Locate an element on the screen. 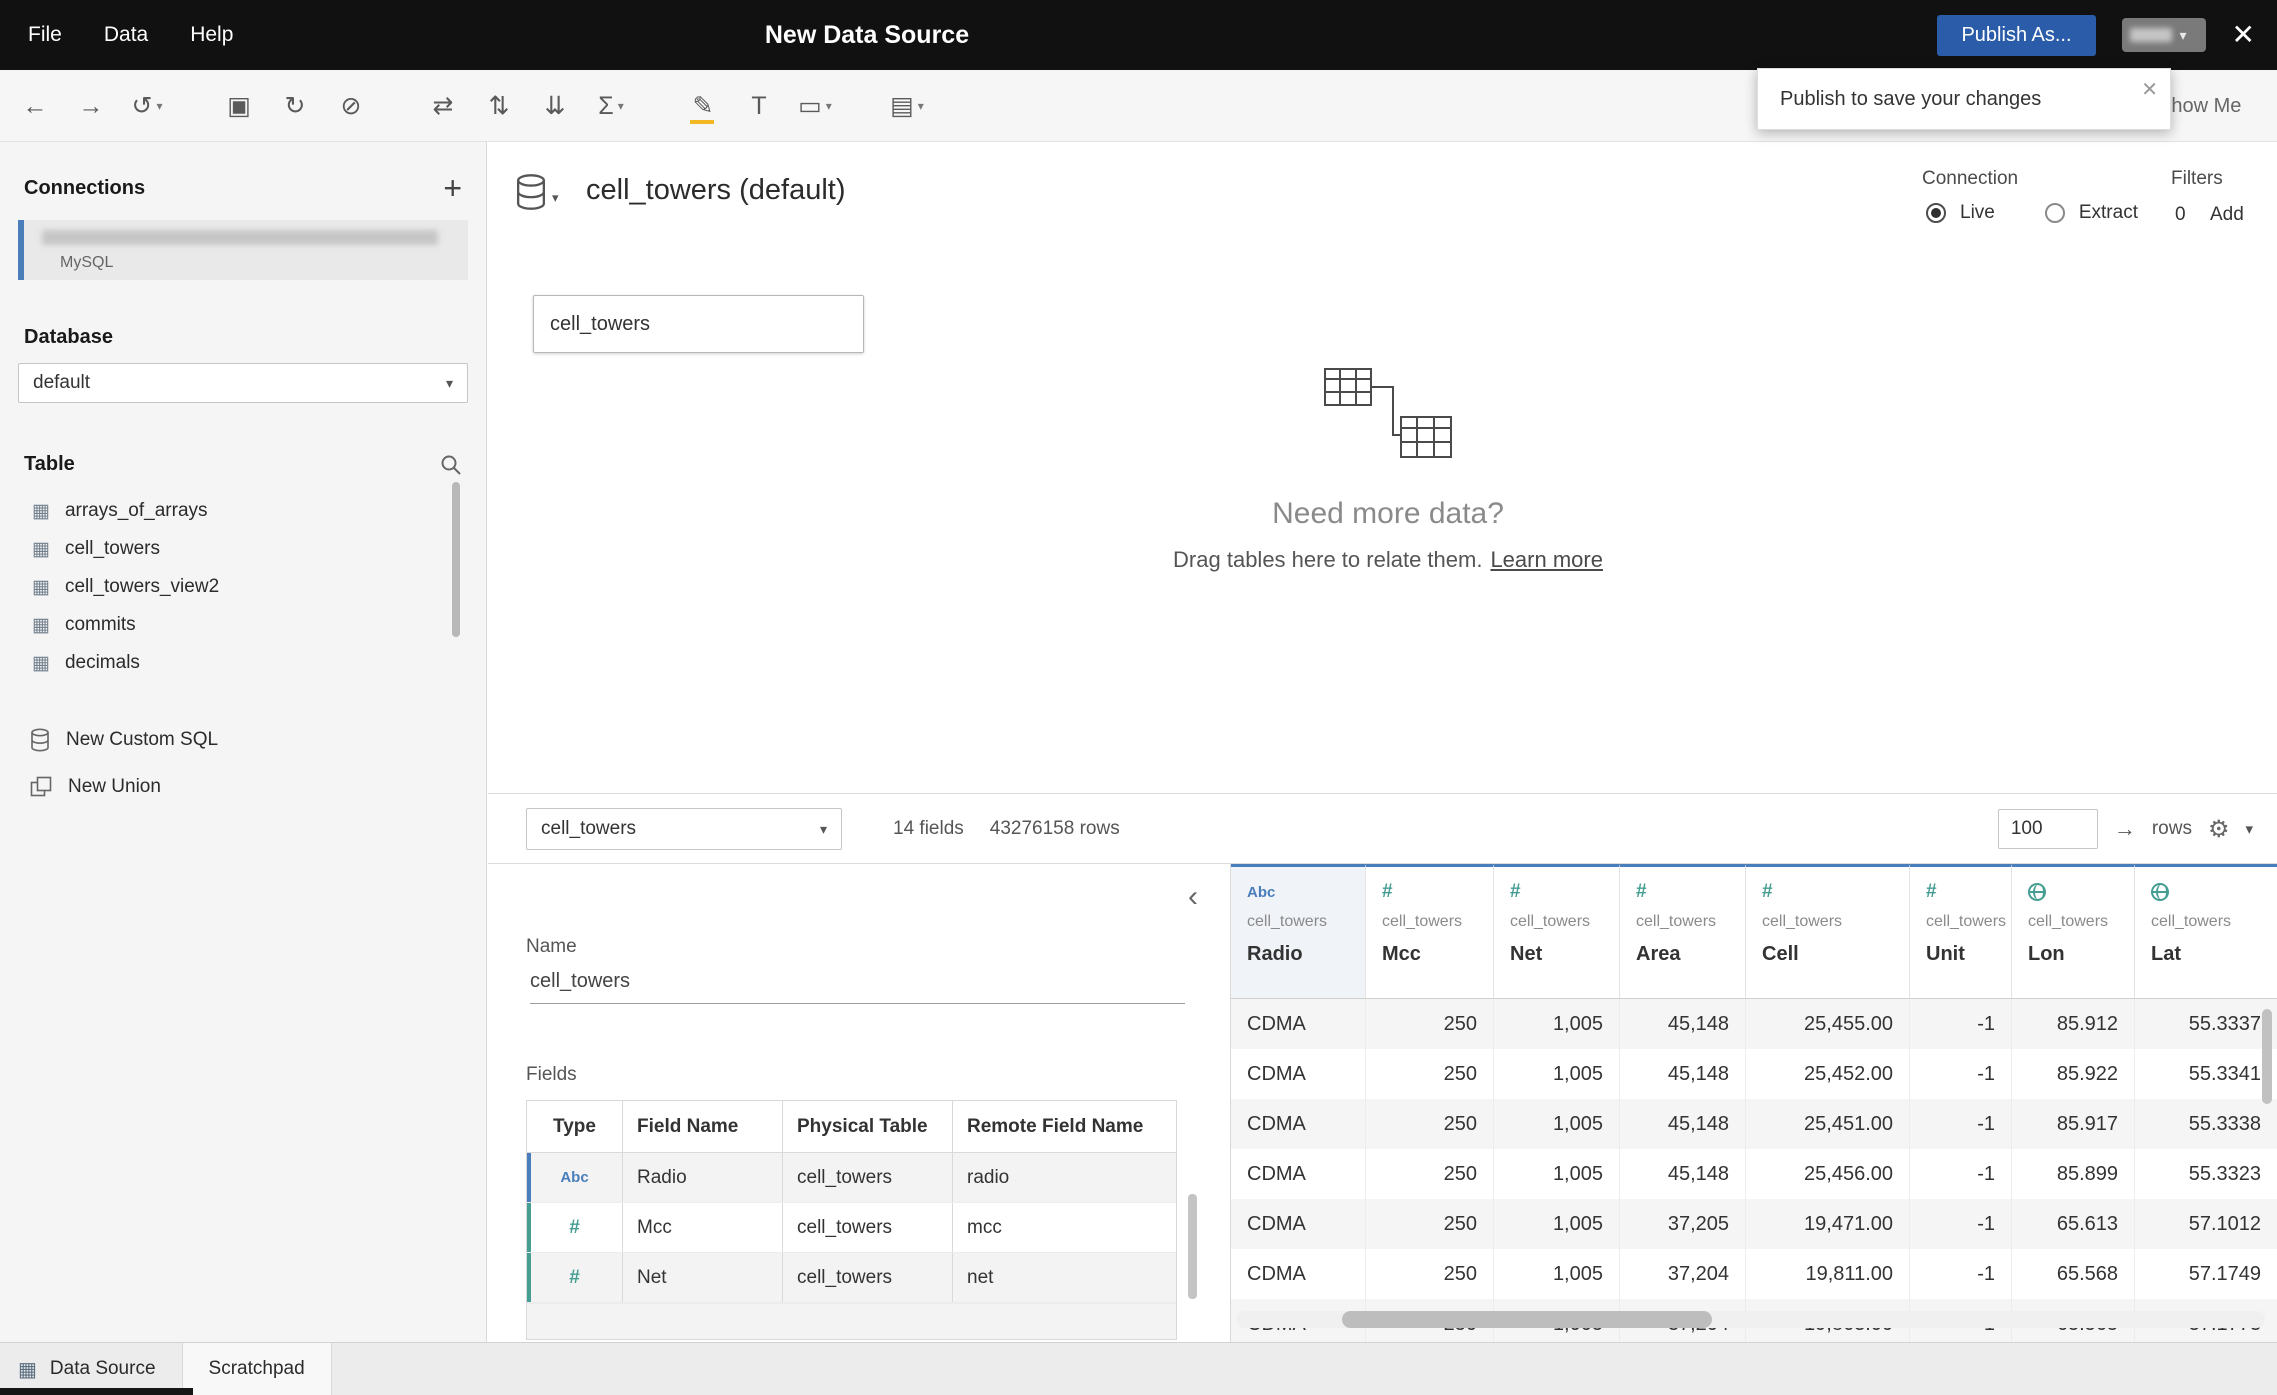 This screenshot has height=1395, width=2277. menu-data: Data is located at coordinates (126, 35).